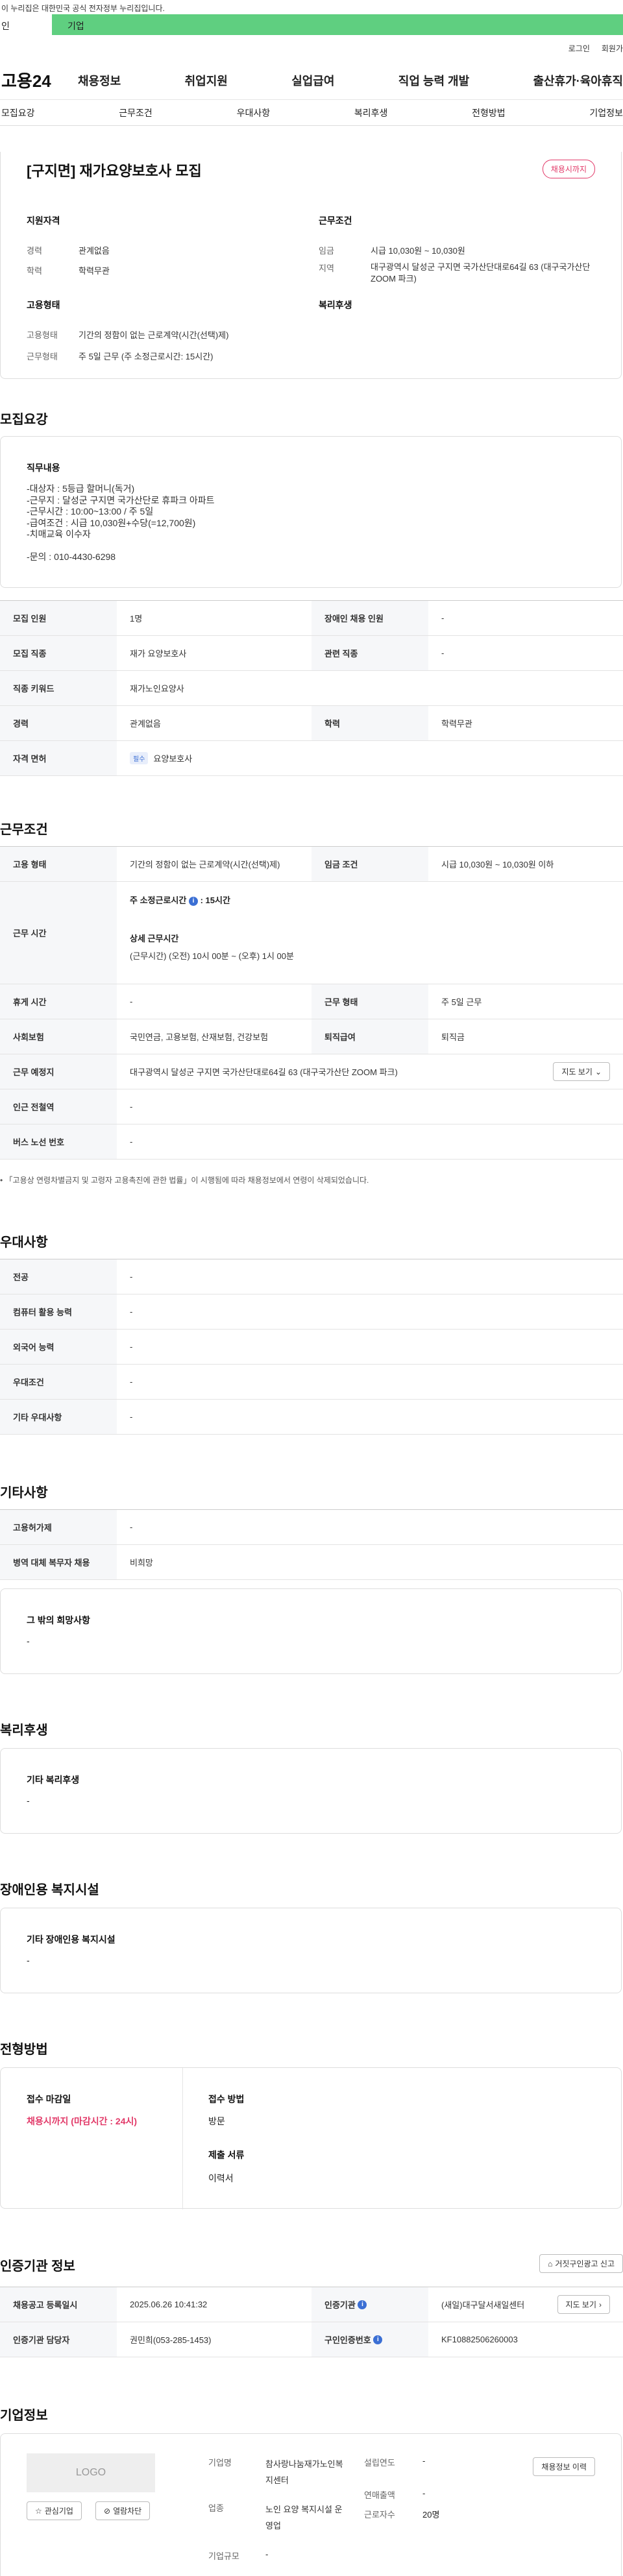 The height and width of the screenshot is (2576, 623). What do you see at coordinates (121, 499) in the screenshot?
I see `duty-line: -근무지 : 달성군 구지면 국가산단로 휴파크 아파트` at bounding box center [121, 499].